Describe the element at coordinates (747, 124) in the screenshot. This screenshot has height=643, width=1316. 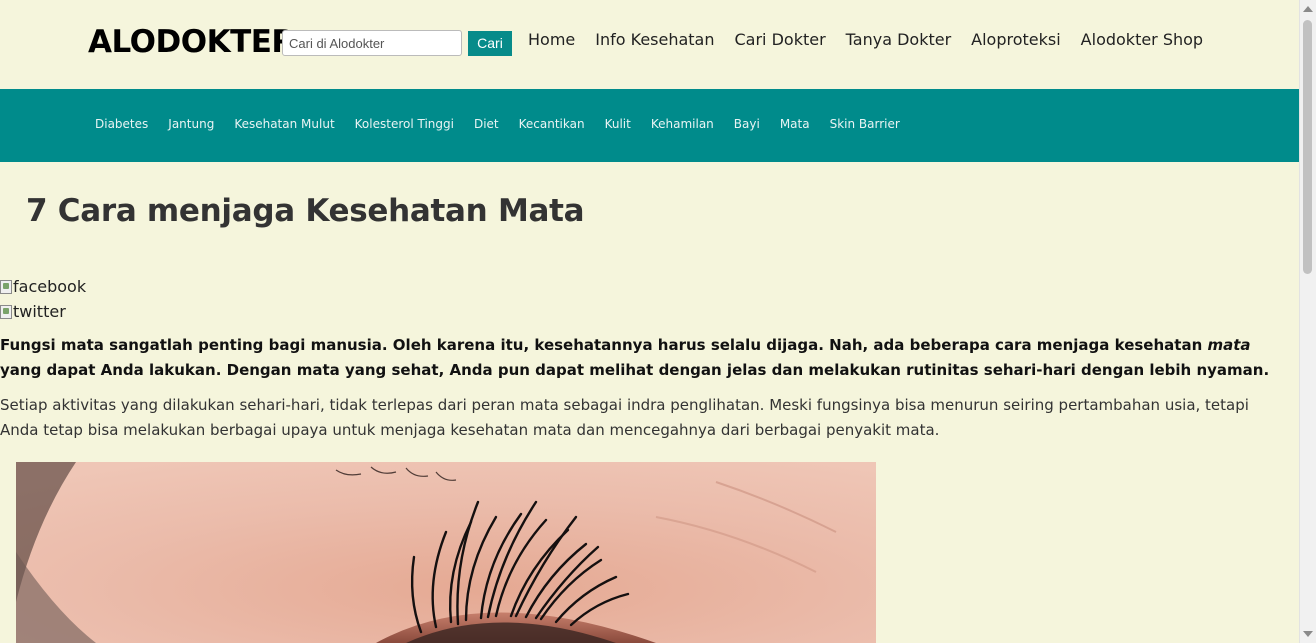
I see `category-bayi: Bayi` at that location.